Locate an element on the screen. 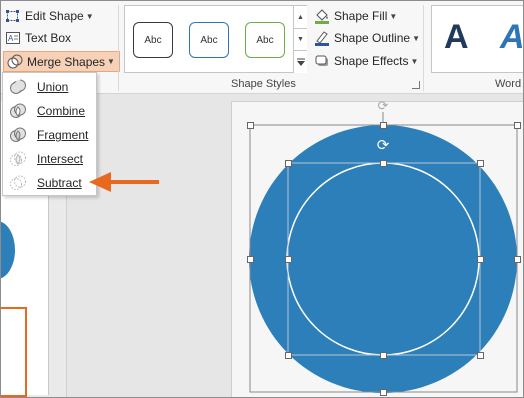  menu-item-label: Intersect is located at coordinates (60, 159).